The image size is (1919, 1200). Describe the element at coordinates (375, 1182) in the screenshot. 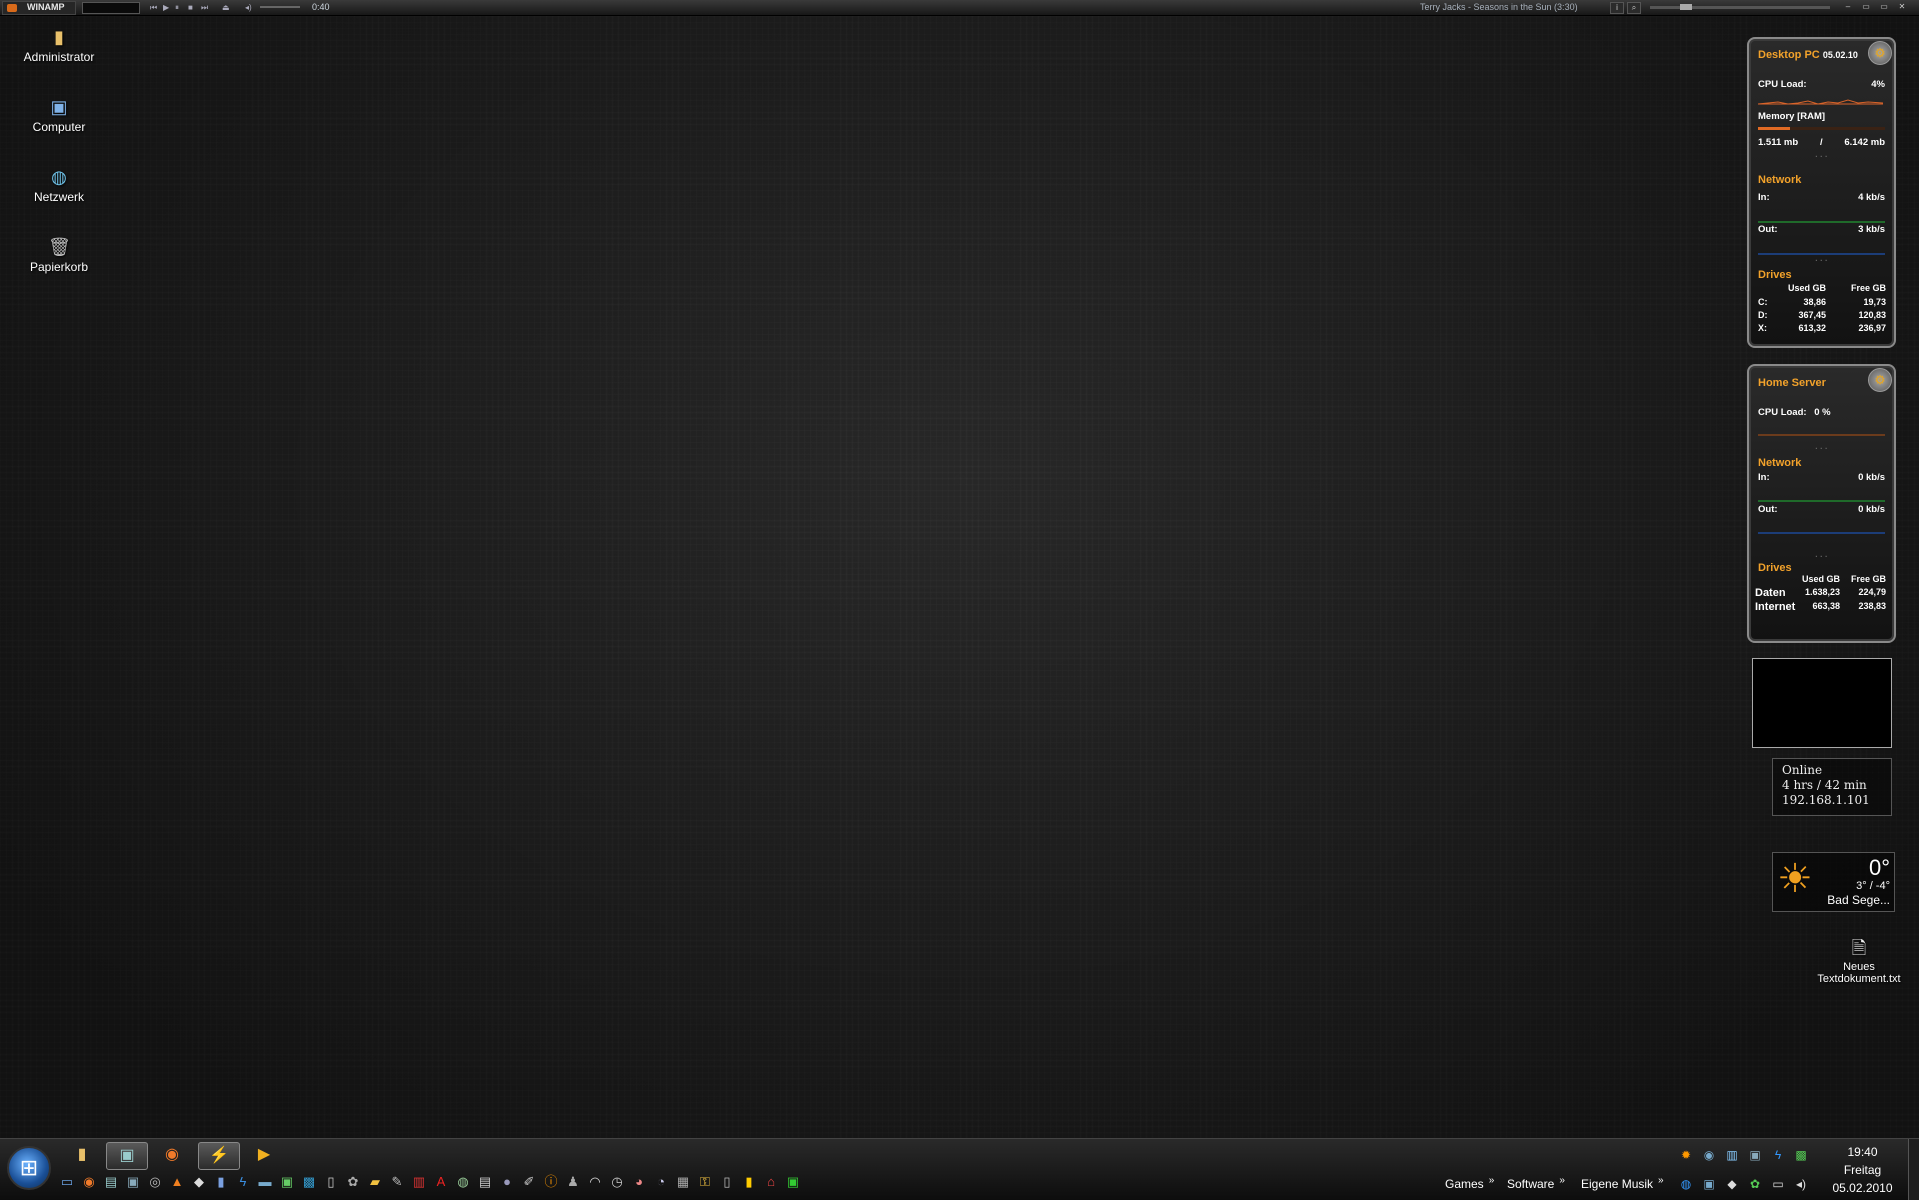

I see `folder-icon: ▰` at that location.